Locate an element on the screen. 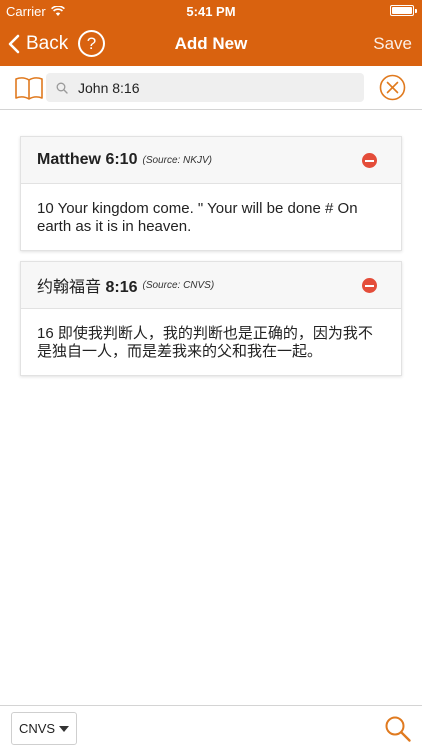 Image resolution: width=422 pixels, height=750 pixels. verse-card-header: Matthew 6:10 (Source: NKJV) is located at coordinates (211, 160).